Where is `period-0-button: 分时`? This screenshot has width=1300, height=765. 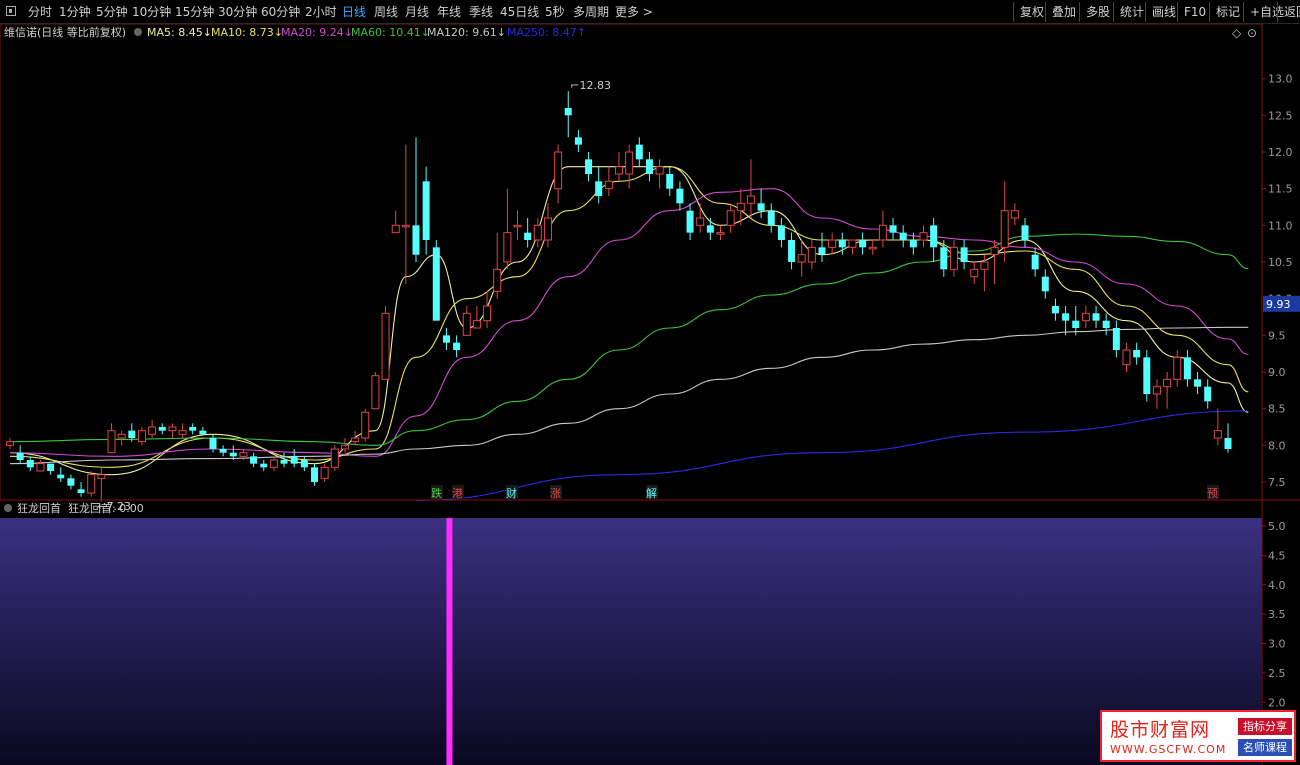 period-0-button: 分时 is located at coordinates (40, 12).